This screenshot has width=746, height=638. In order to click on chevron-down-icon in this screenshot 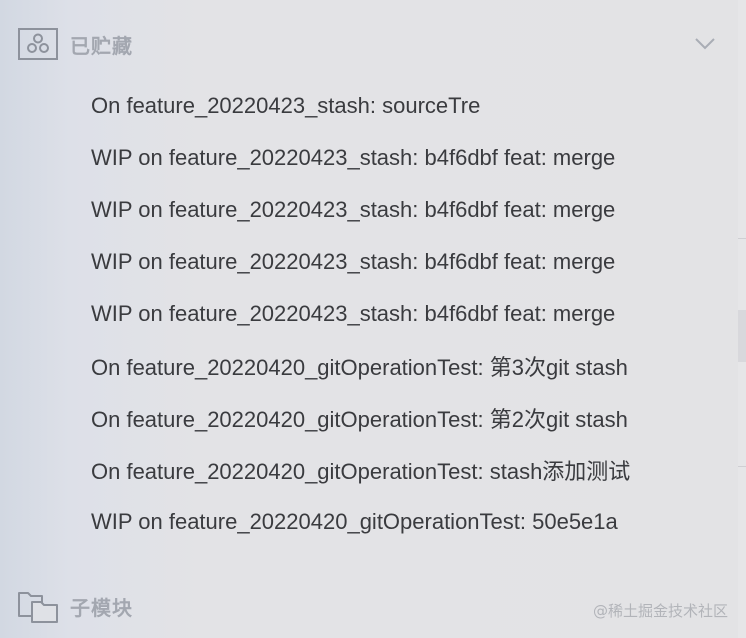, I will do `click(705, 44)`.